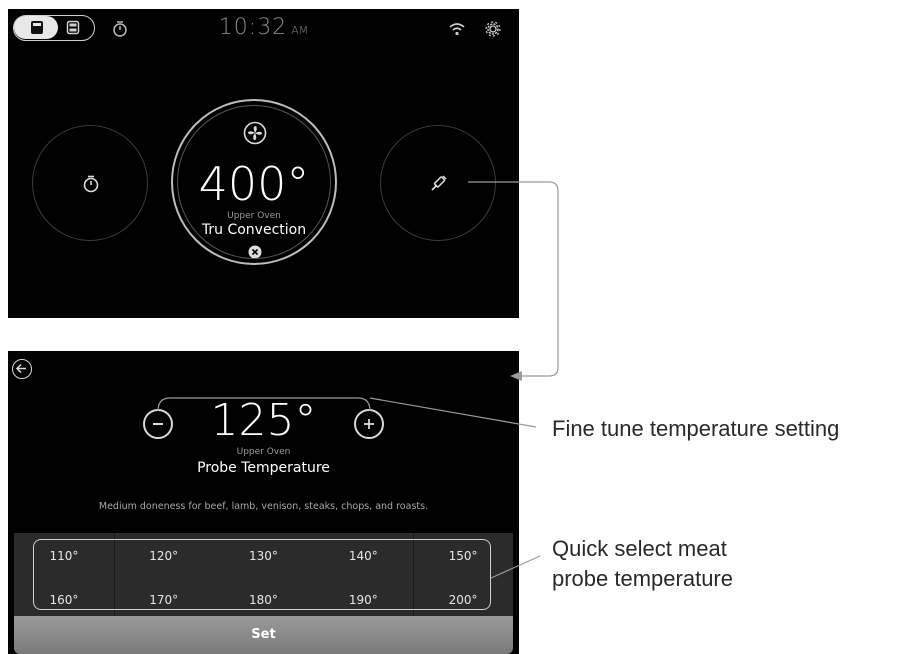  What do you see at coordinates (516, 376) in the screenshot?
I see `callout-arrowhead` at bounding box center [516, 376].